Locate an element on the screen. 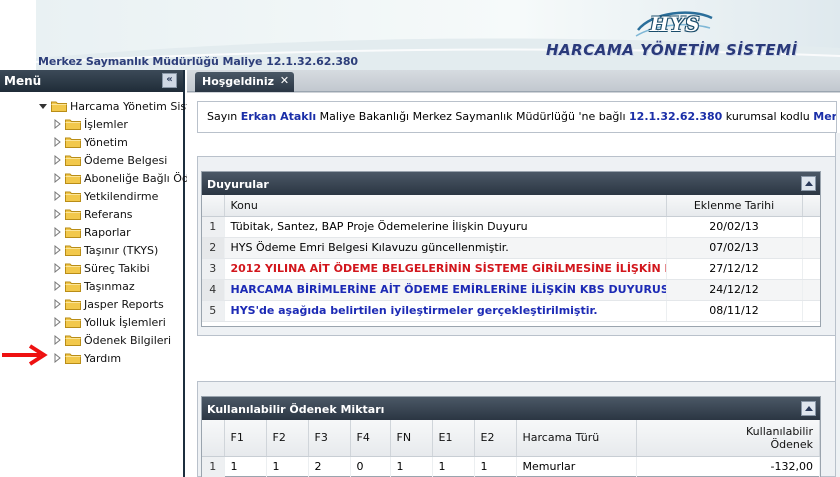  budget-cell-f3: 2 is located at coordinates (329, 466).